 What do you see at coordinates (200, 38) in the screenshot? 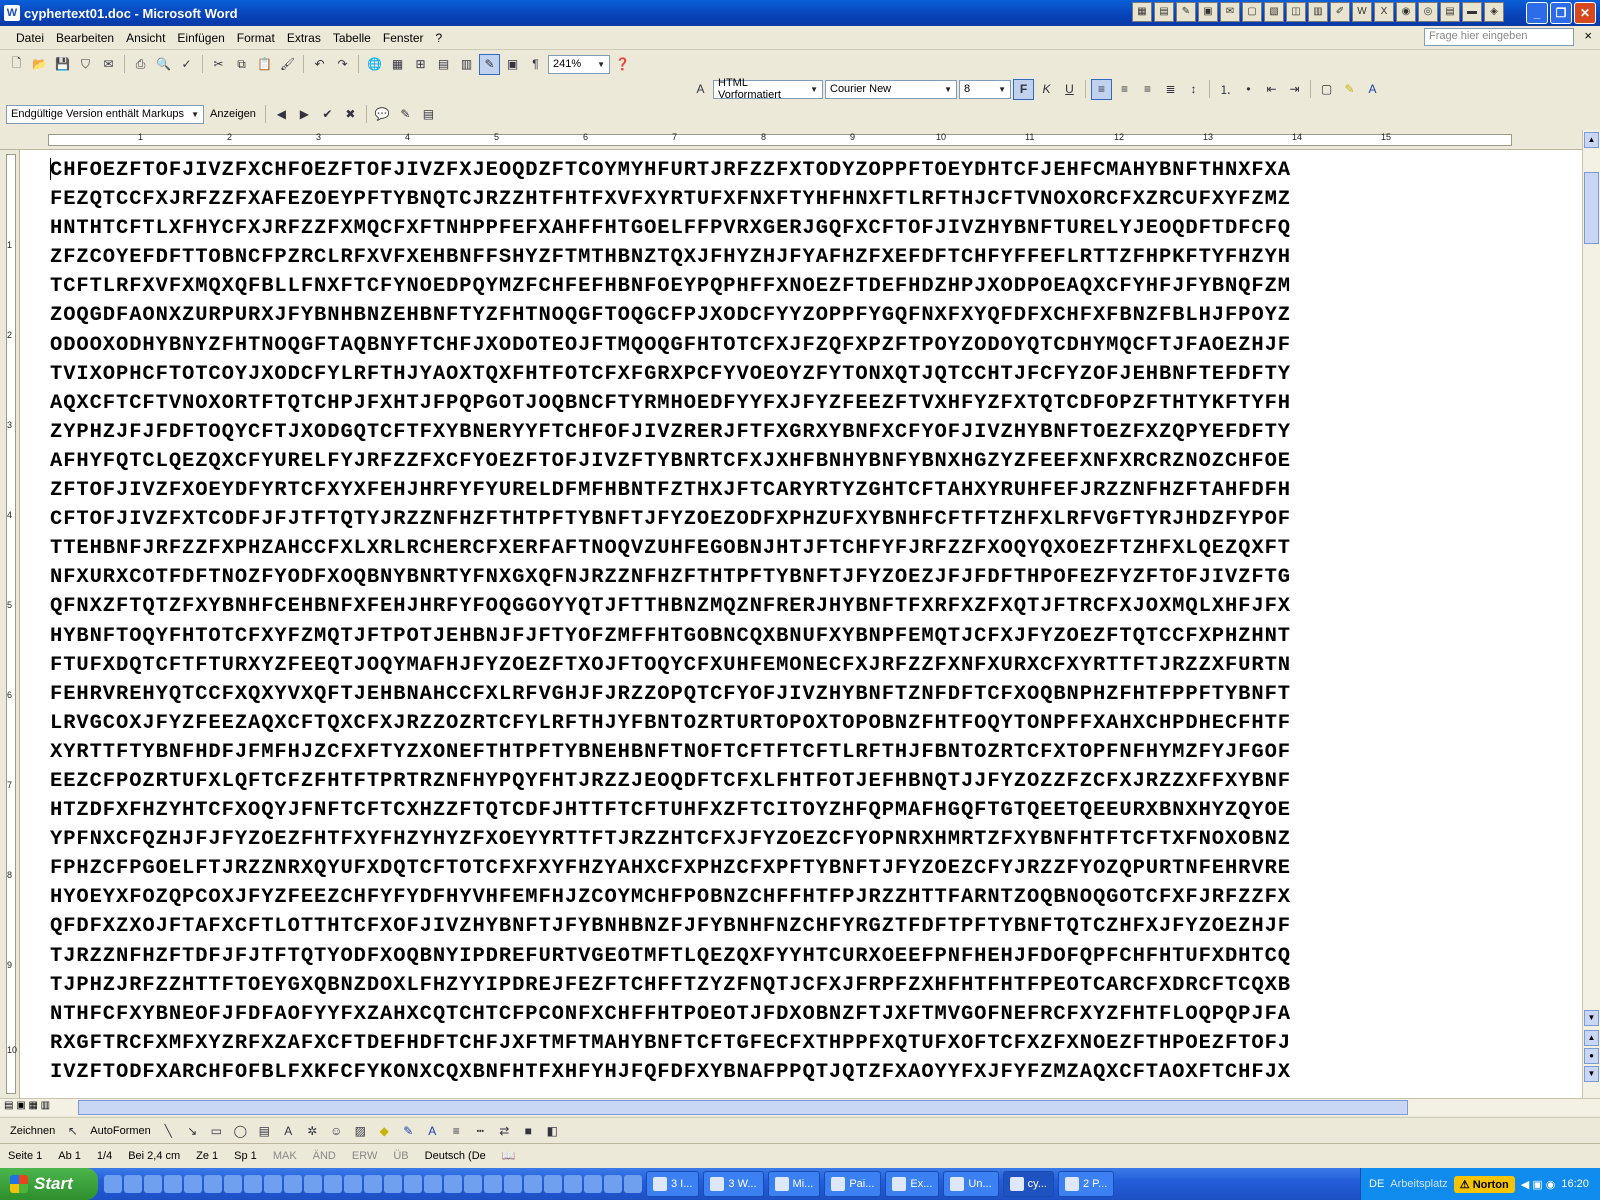
I see `menu-einfuegen: Einfügen` at bounding box center [200, 38].